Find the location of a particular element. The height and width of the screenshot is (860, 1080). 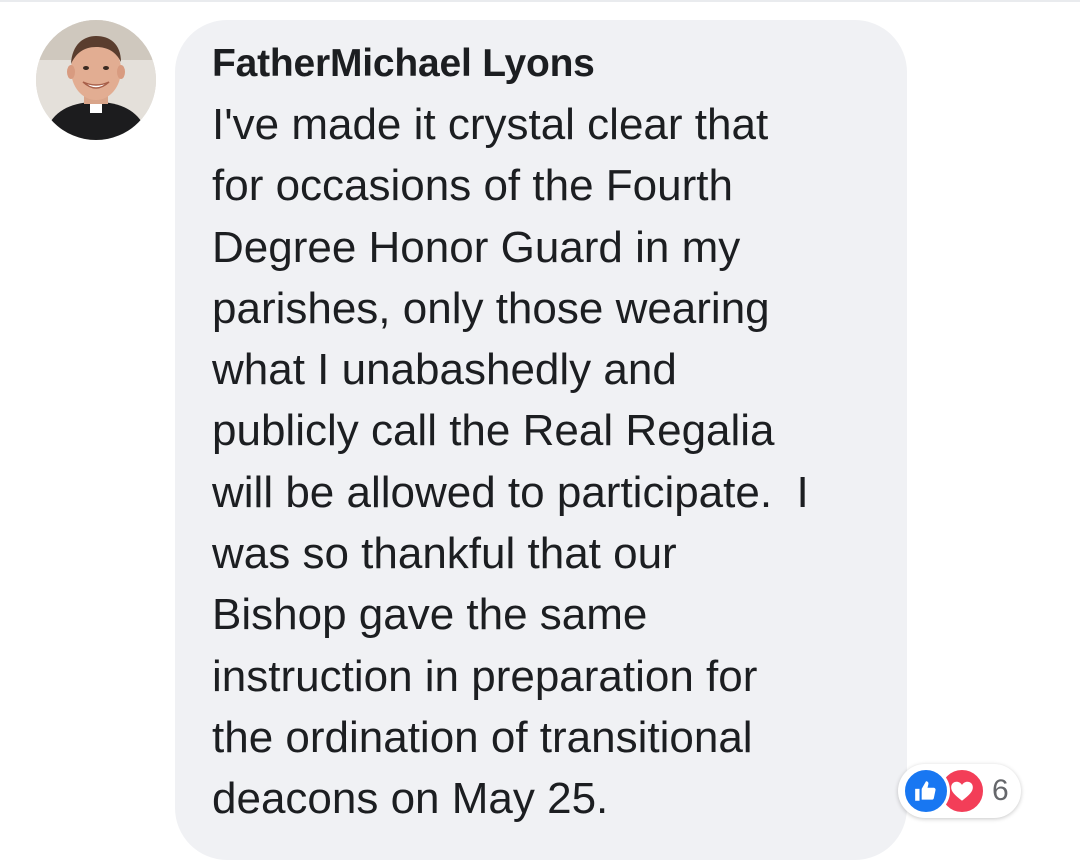

comment-text-line: was so thankful that our is located at coordinates (444, 554).